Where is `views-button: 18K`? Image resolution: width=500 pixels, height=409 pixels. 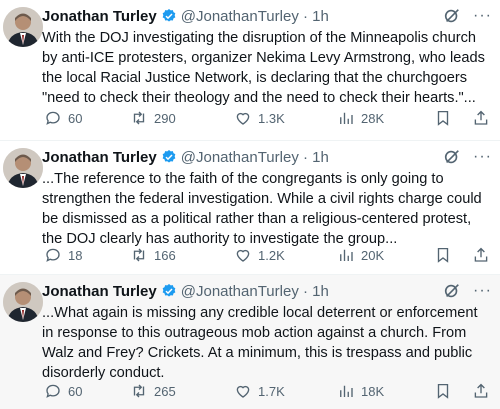
views-button: 18K is located at coordinates (384, 391).